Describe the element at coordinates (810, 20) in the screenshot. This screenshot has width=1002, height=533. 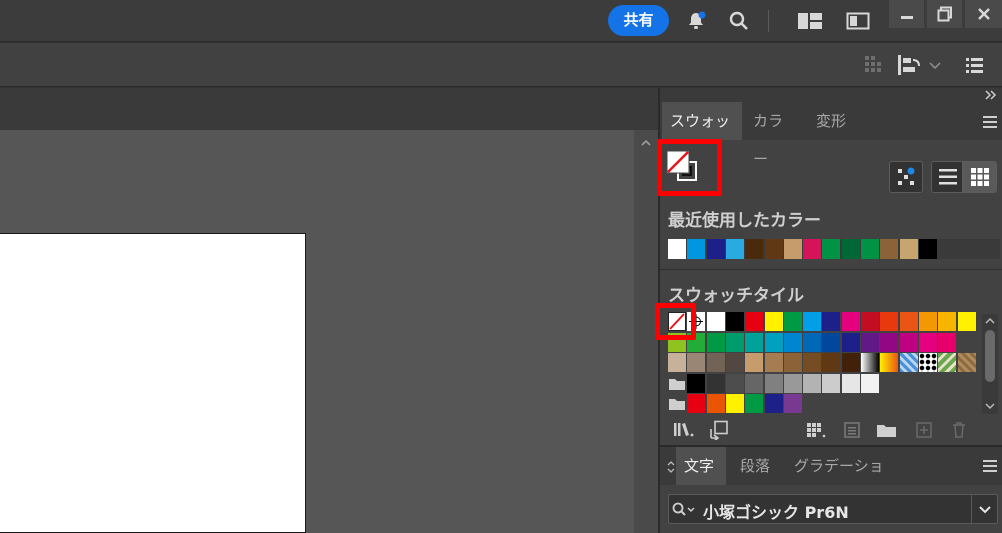
I see `workspace-icon` at that location.